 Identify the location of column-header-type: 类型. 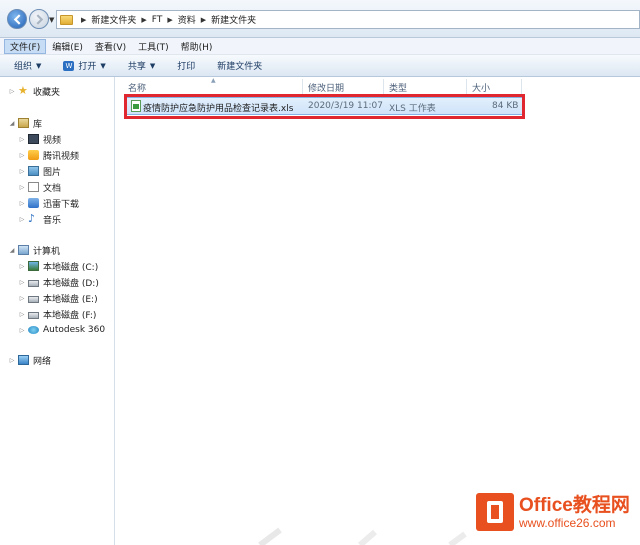
(398, 87).